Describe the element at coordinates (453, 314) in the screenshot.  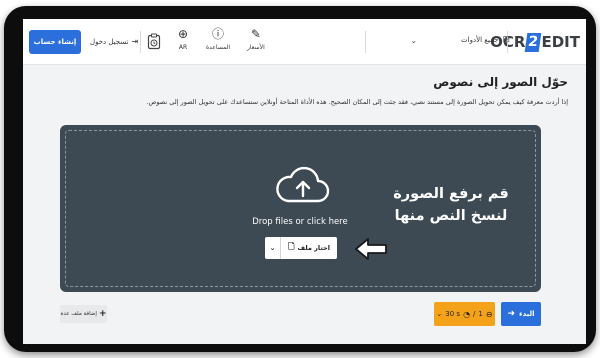
I see `quota-time: 30 s` at that location.